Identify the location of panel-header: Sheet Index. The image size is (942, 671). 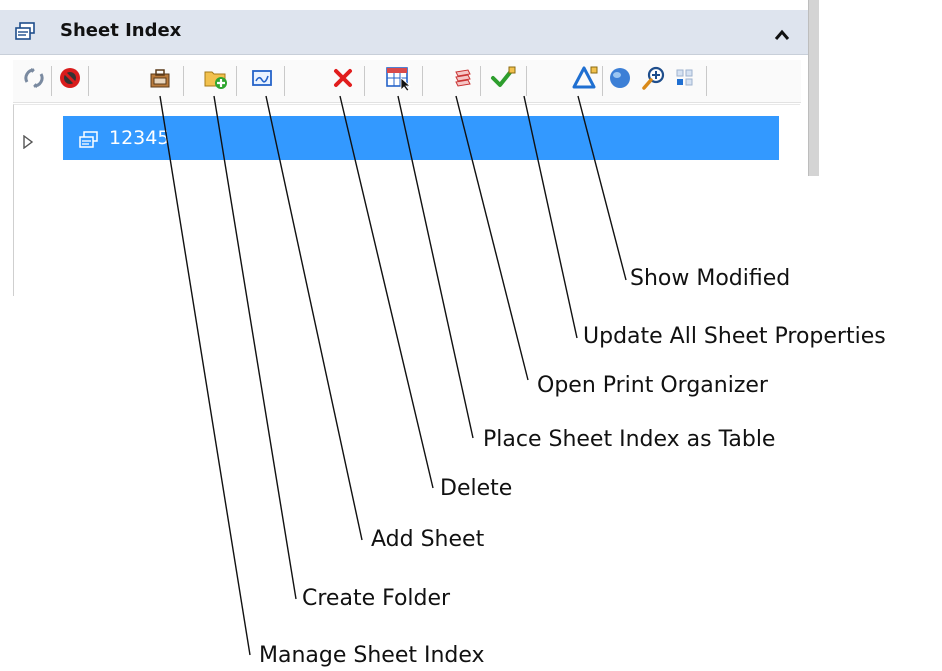
(404, 32).